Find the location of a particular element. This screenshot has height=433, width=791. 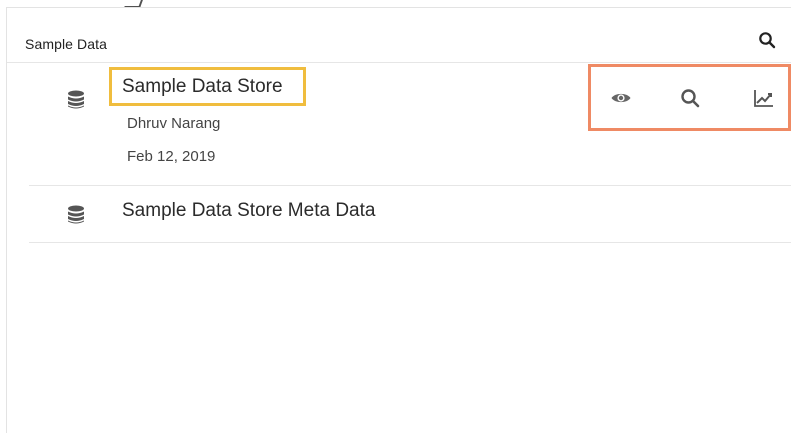

view-eye-icon is located at coordinates (621, 98).